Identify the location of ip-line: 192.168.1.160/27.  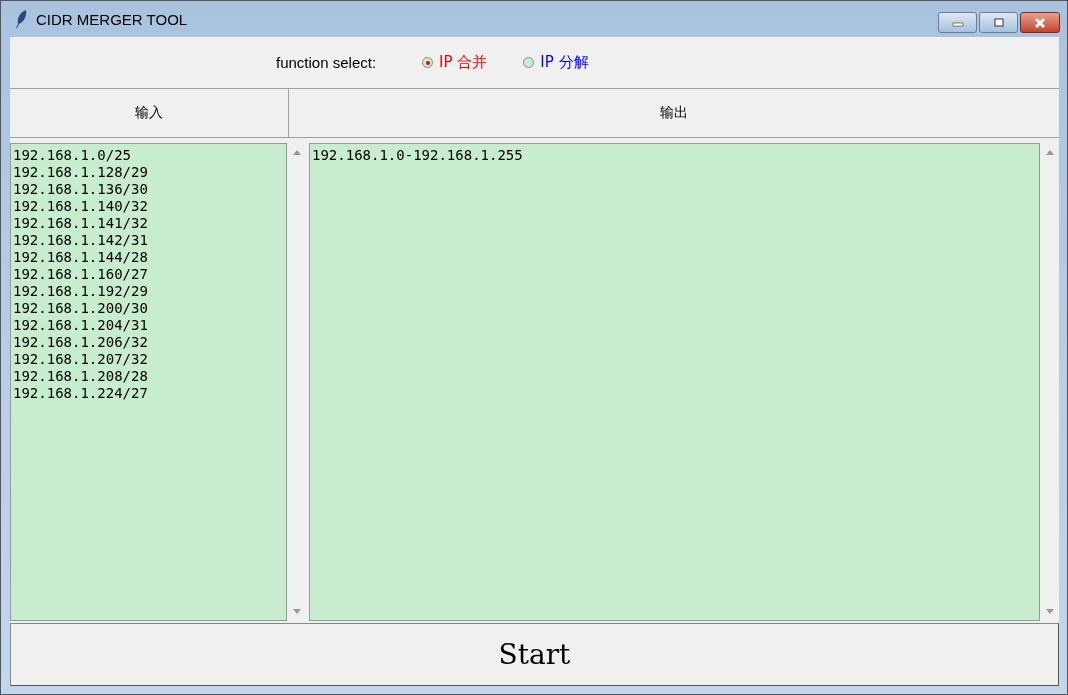
(81, 274).